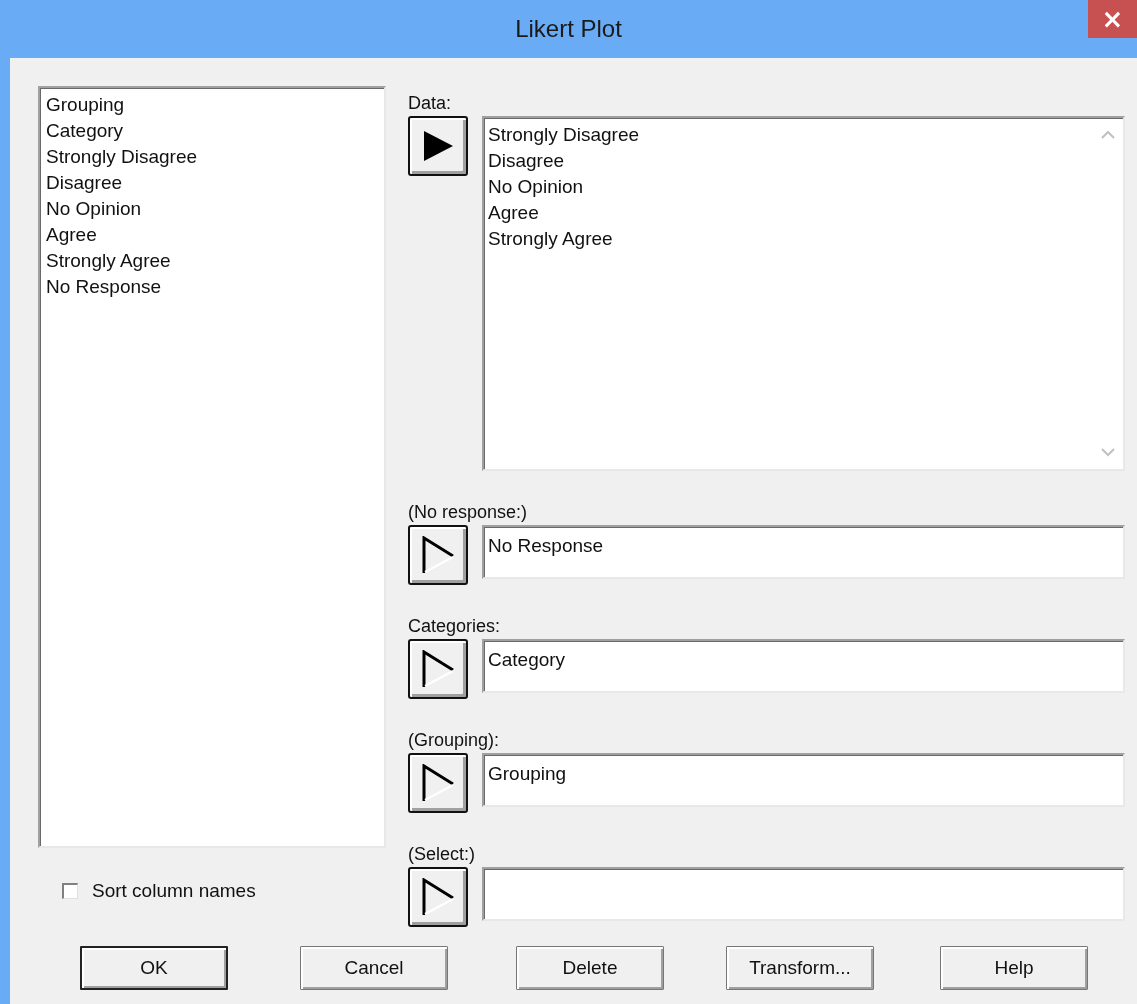 The height and width of the screenshot is (1004, 1137). Describe the element at coordinates (454, 740) in the screenshot. I see `field-label: (Grouping):` at that location.